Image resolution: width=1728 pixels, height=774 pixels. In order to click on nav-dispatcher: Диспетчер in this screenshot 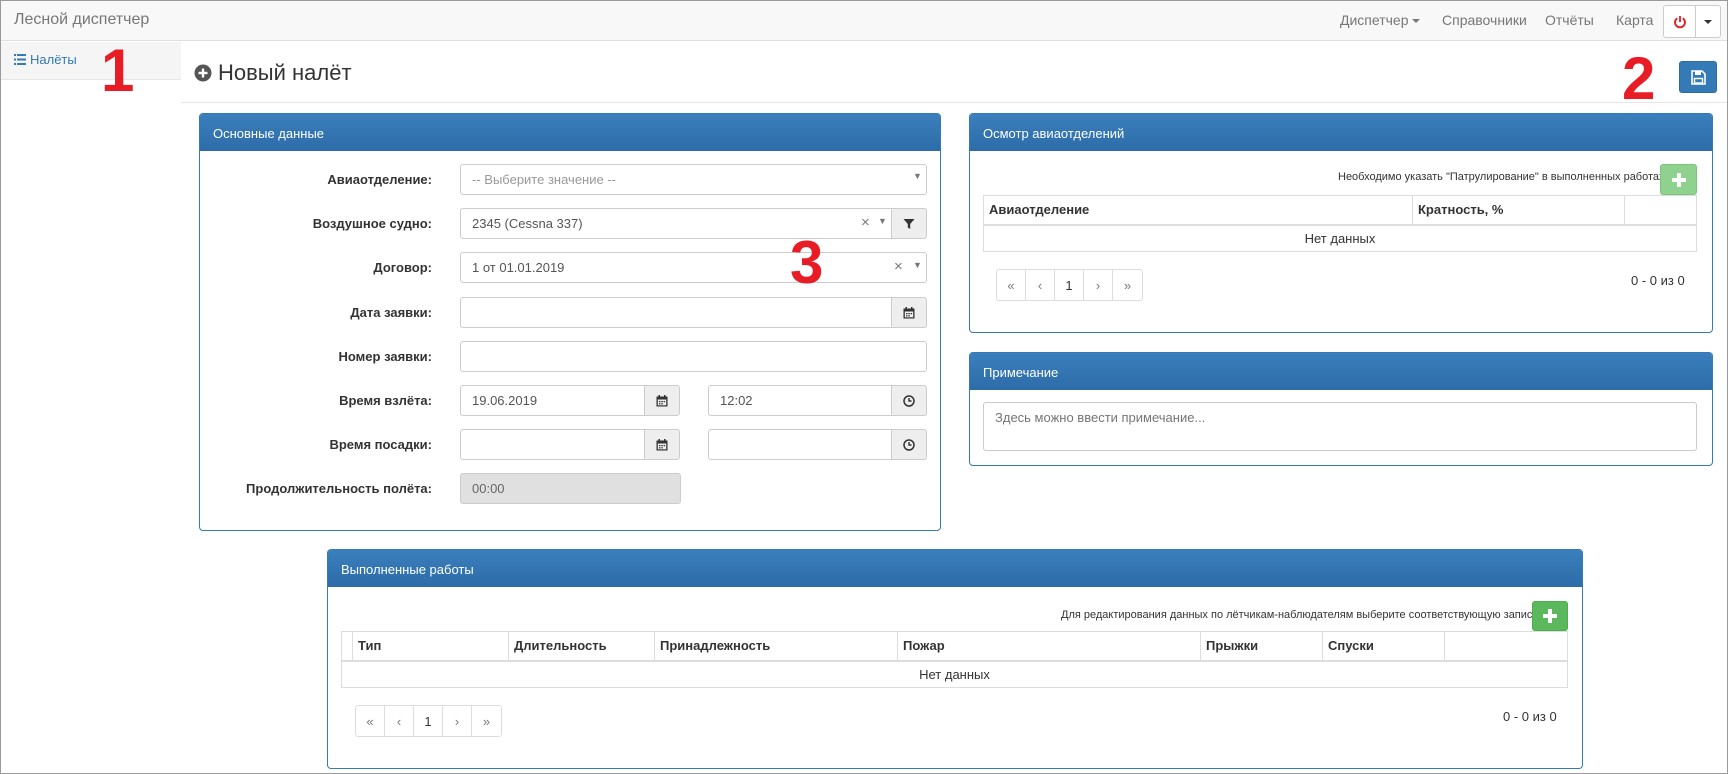, I will do `click(1380, 20)`.